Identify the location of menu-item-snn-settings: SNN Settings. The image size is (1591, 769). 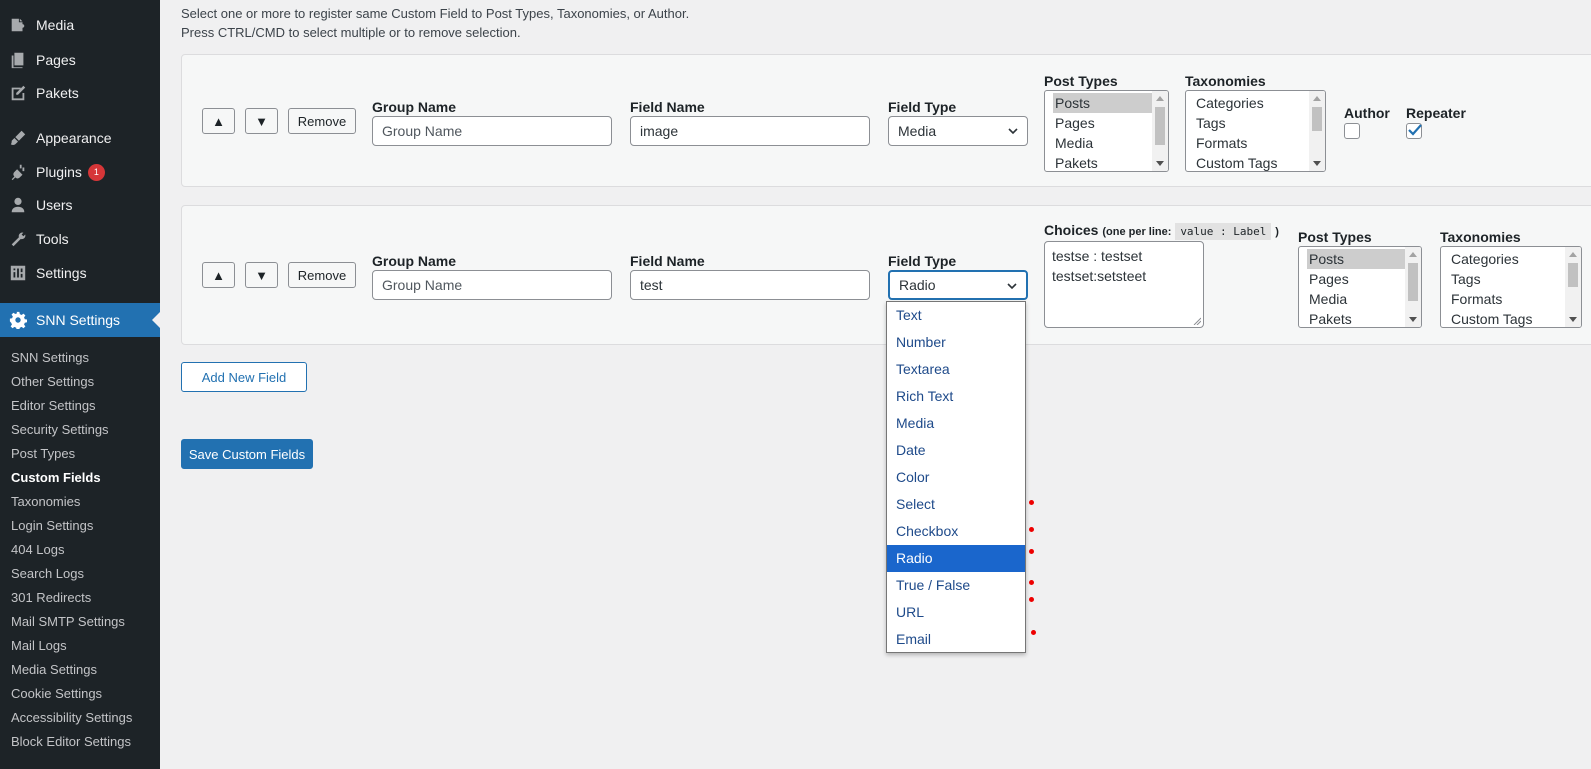
(80, 320).